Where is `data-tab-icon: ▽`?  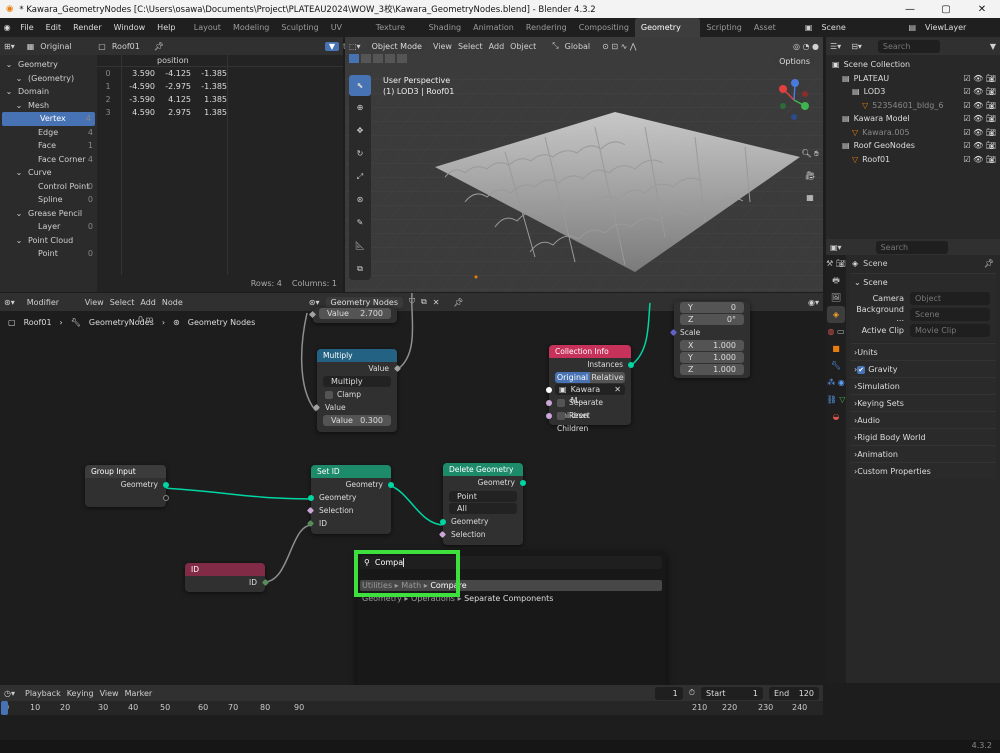
data-tab-icon: ▽ is located at coordinates (842, 399).